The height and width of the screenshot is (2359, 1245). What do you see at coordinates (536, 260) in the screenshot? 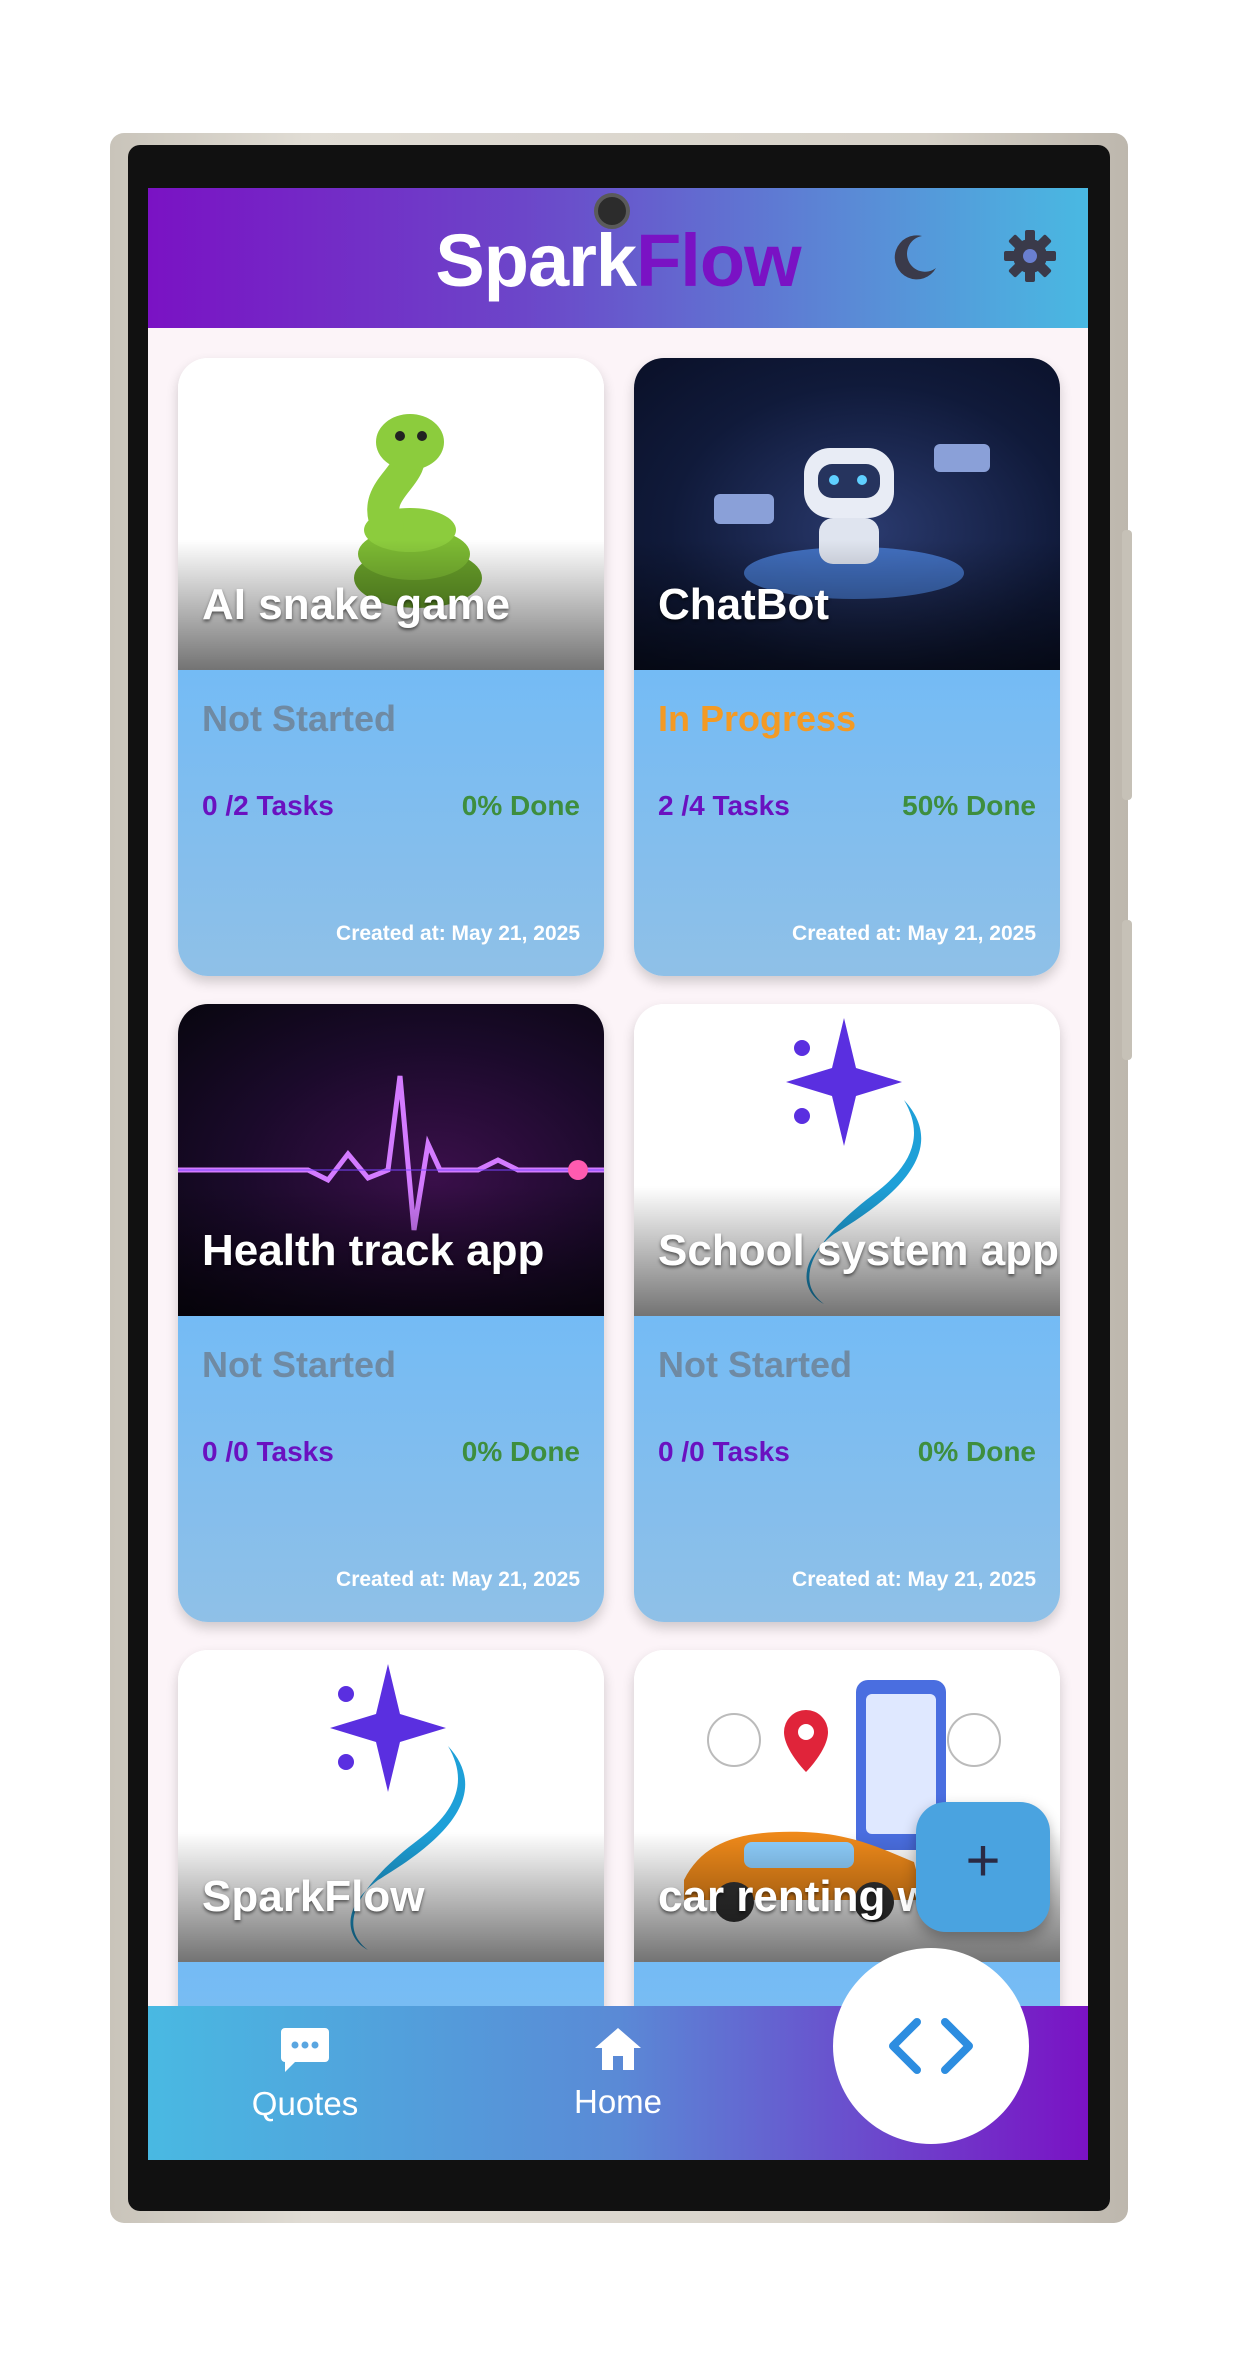
I see `brand-spark: Spark` at bounding box center [536, 260].